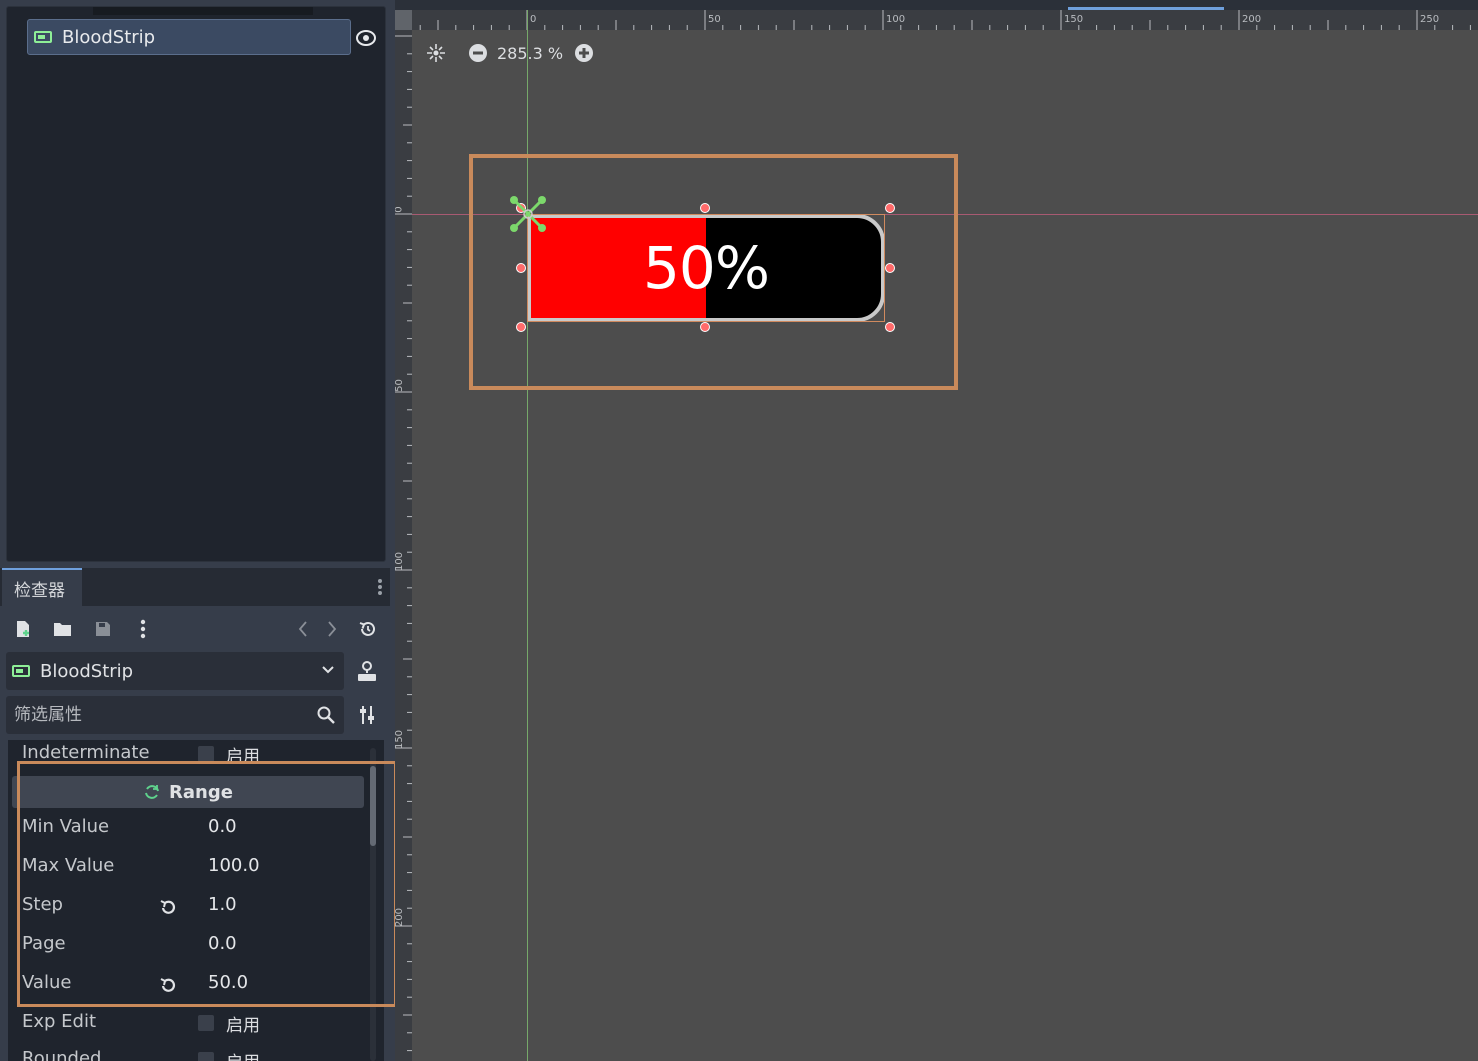 The height and width of the screenshot is (1061, 1478). What do you see at coordinates (234, 865) in the screenshot?
I see `max-value-field: 100.0` at bounding box center [234, 865].